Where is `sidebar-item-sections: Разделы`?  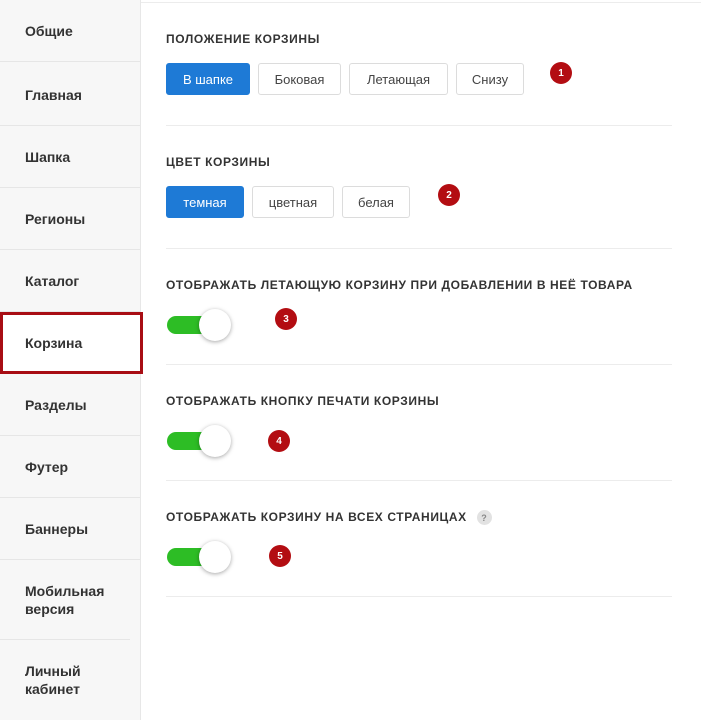 sidebar-item-sections: Разделы is located at coordinates (70, 405).